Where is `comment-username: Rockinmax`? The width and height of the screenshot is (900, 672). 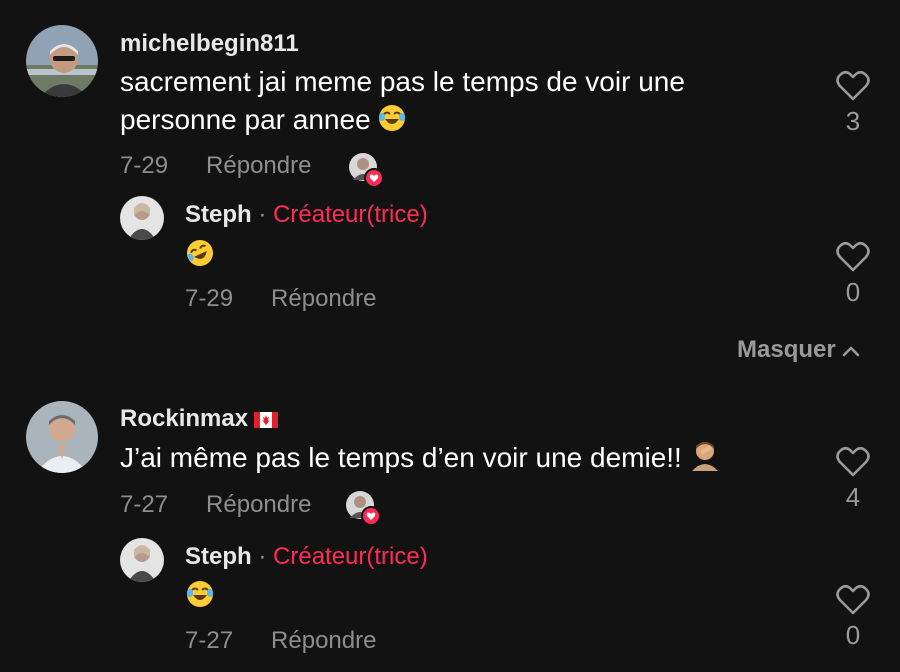
comment-username: Rockinmax is located at coordinates (199, 420).